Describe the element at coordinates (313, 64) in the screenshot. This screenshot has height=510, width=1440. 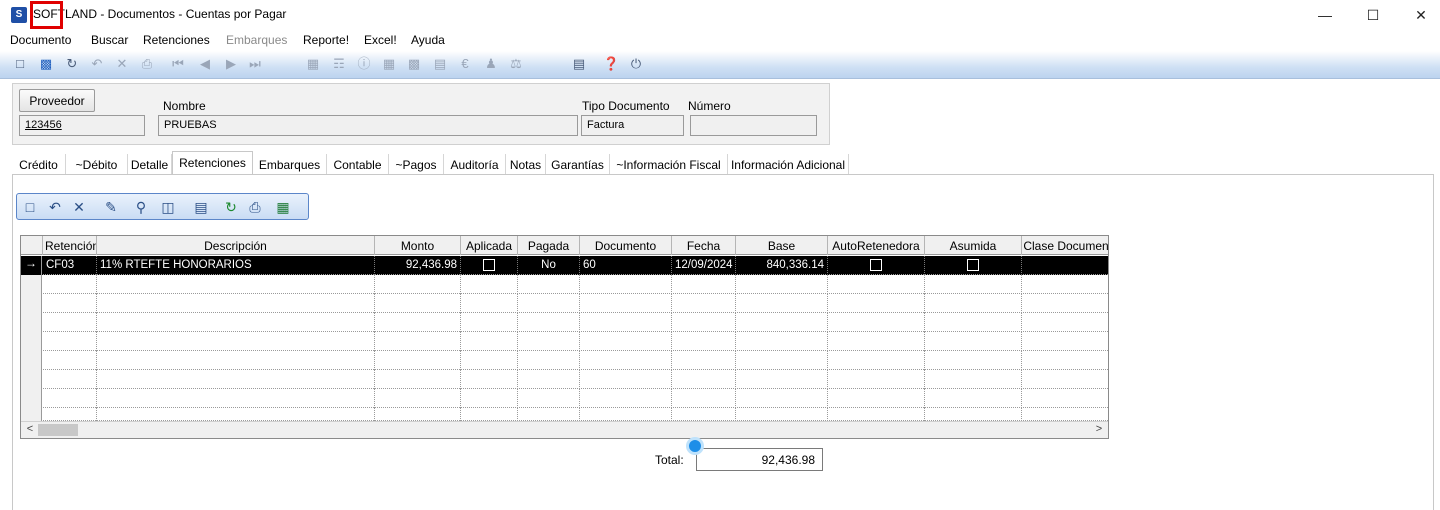
I see `calculator-icon: ▦` at that location.